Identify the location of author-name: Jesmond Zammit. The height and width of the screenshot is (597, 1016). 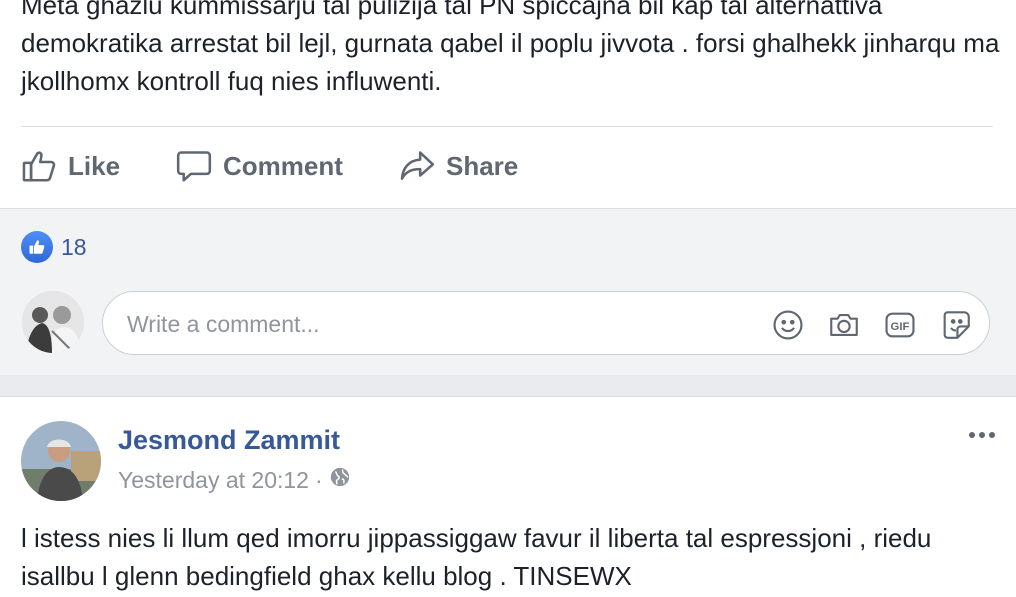
(229, 440).